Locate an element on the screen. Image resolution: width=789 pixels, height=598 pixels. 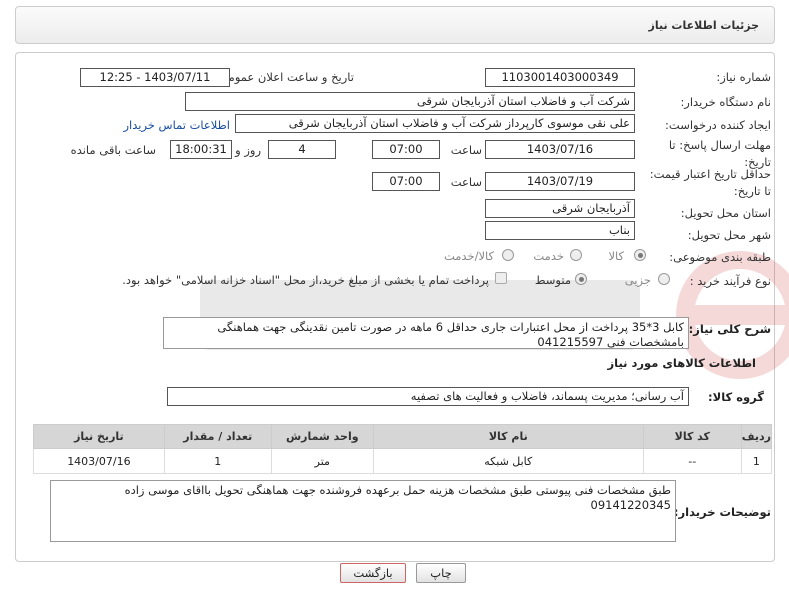
days-field: 4 is located at coordinates (302, 149).